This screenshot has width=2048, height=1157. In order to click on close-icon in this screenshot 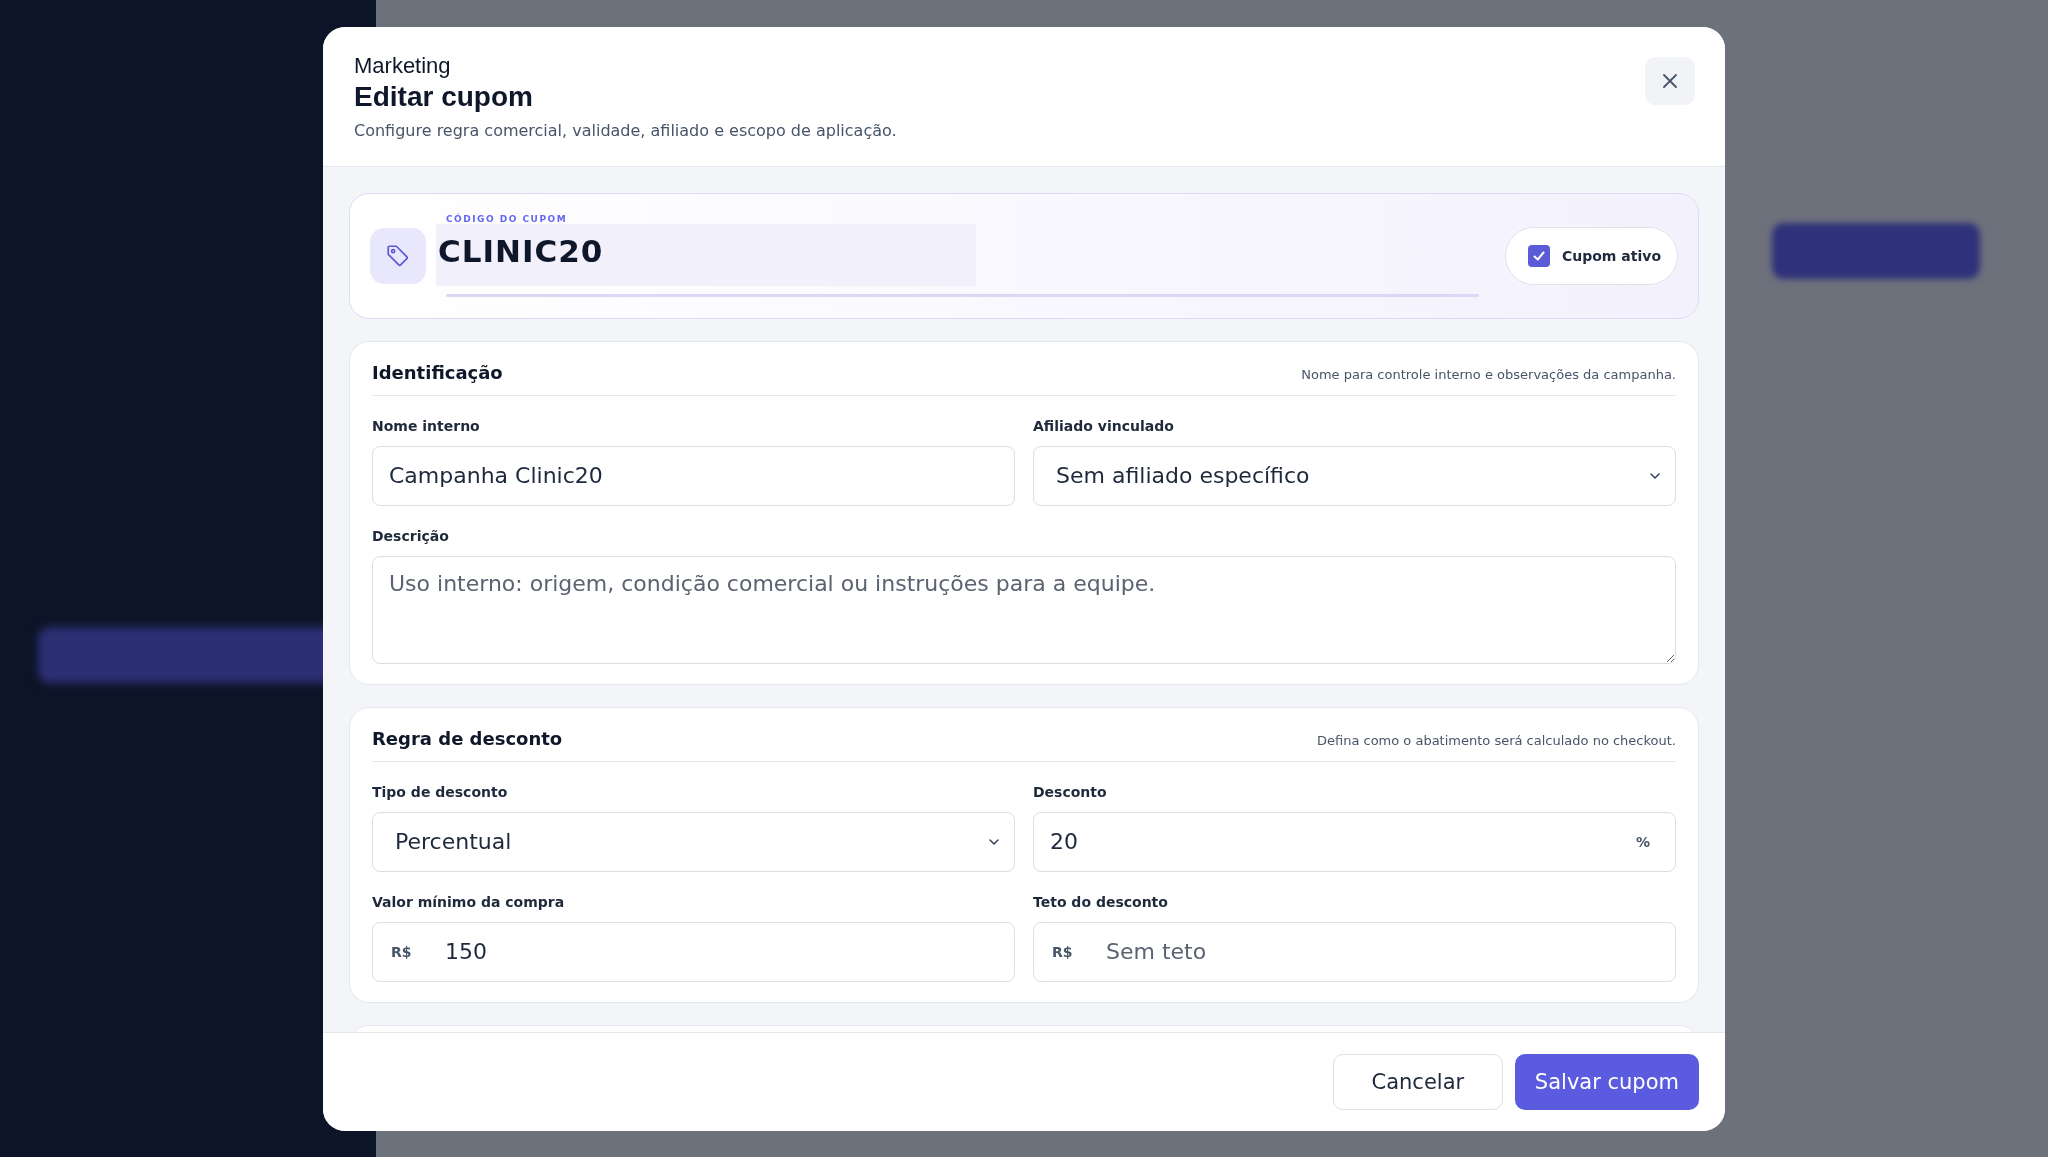, I will do `click(1670, 80)`.